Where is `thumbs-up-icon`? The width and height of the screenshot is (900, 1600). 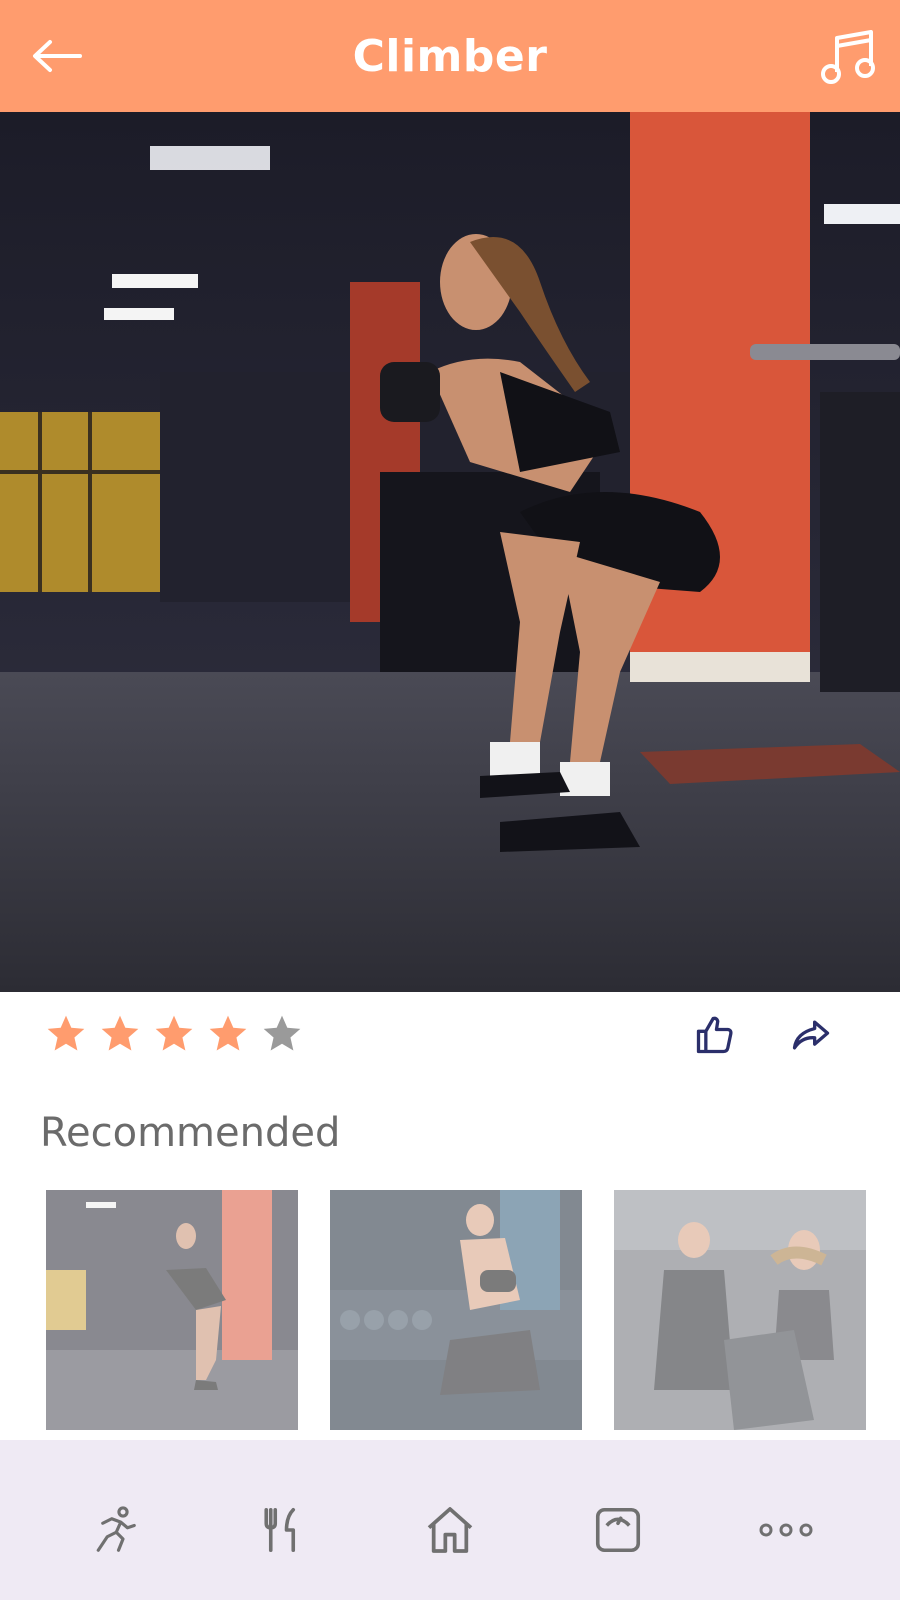
thumbs-up-icon is located at coordinates (714, 1035).